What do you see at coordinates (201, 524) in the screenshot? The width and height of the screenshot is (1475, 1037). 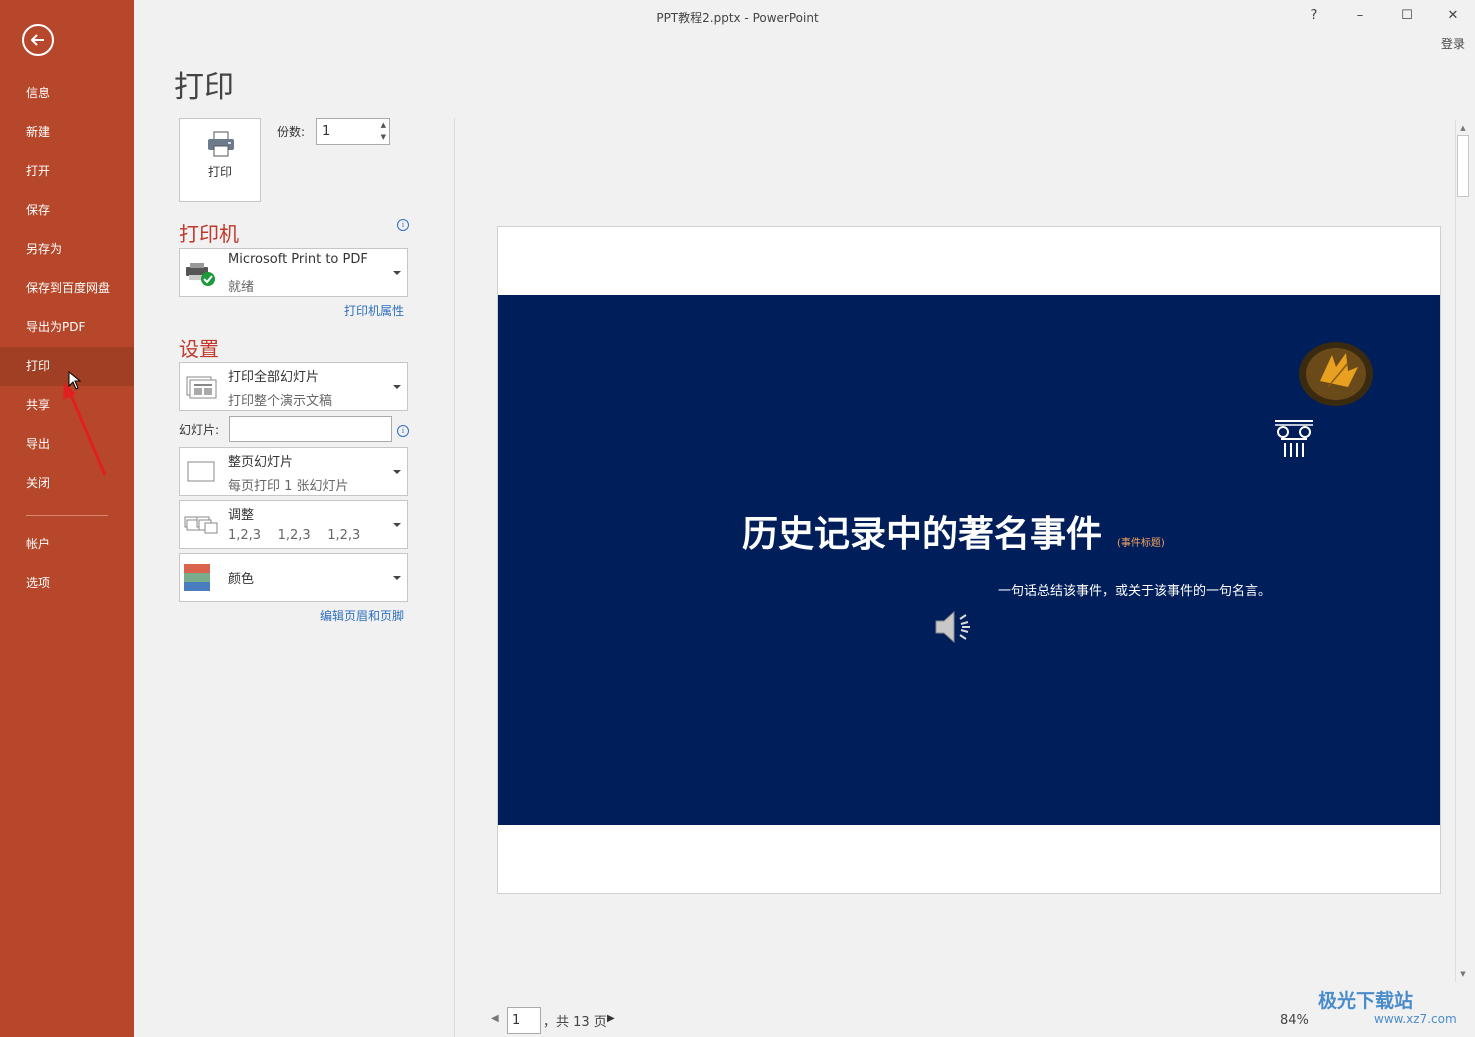 I see `collate-icon` at bounding box center [201, 524].